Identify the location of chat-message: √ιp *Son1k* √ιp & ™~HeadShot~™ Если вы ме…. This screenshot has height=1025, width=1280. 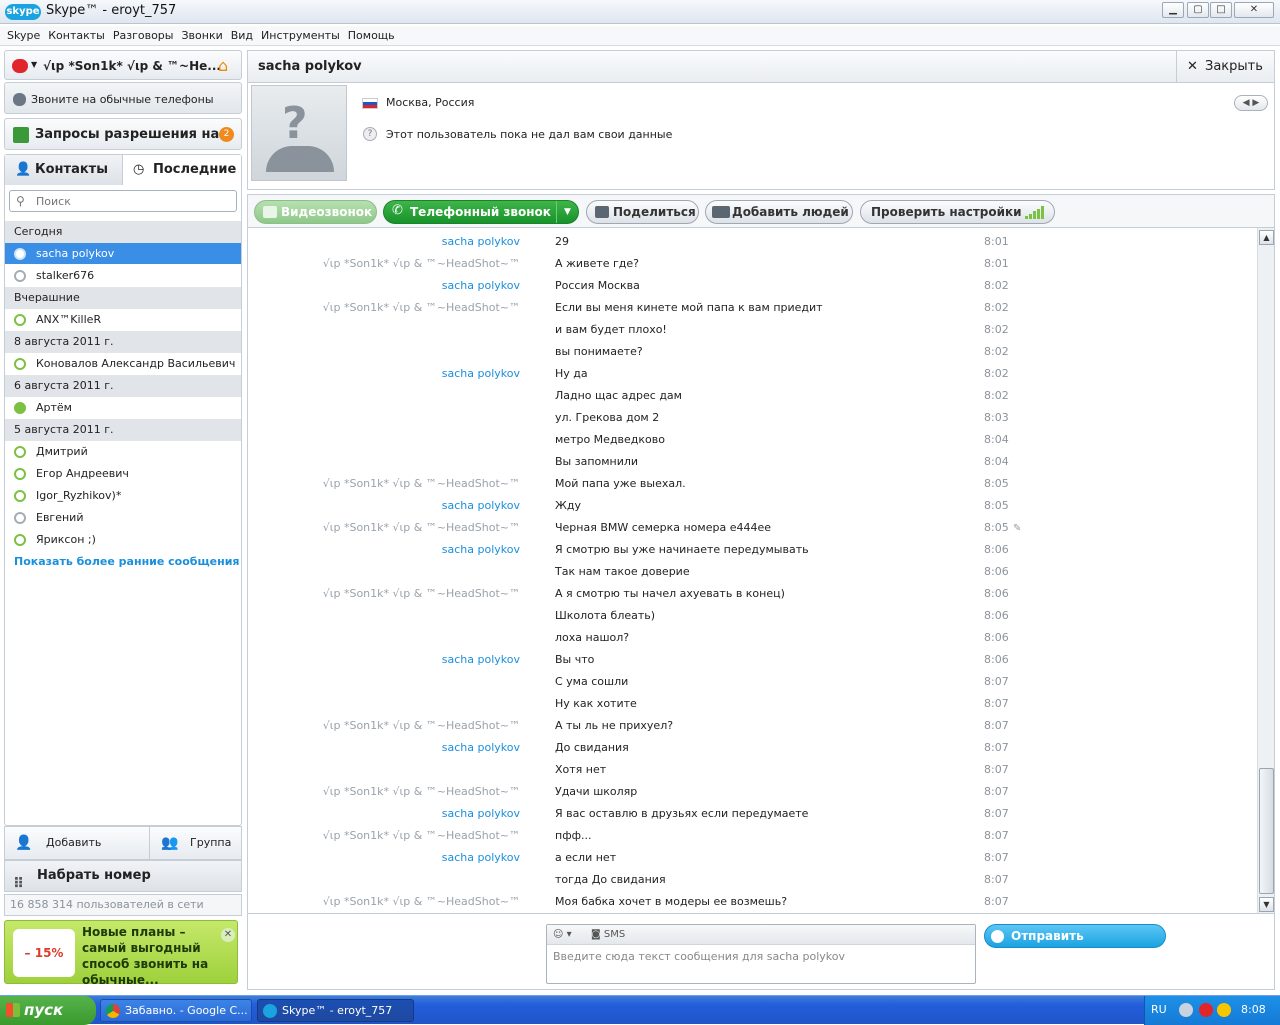
(753, 308).